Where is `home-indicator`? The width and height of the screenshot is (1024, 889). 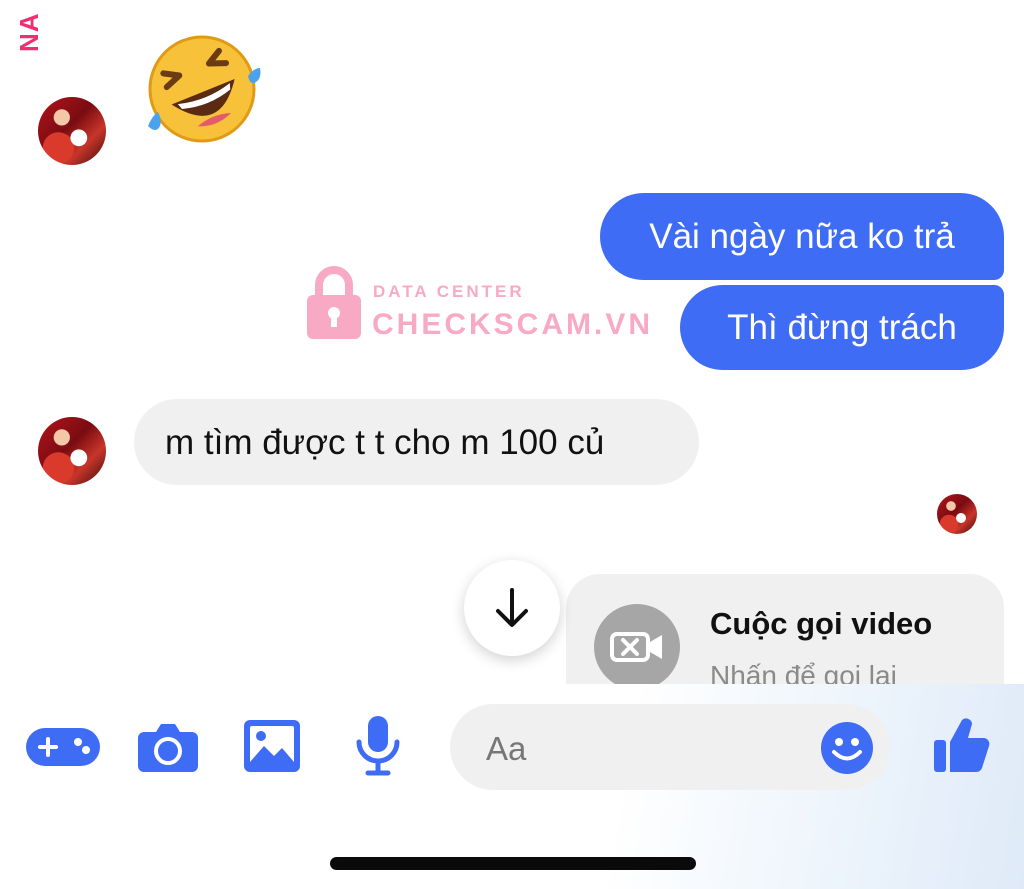
home-indicator is located at coordinates (513, 863).